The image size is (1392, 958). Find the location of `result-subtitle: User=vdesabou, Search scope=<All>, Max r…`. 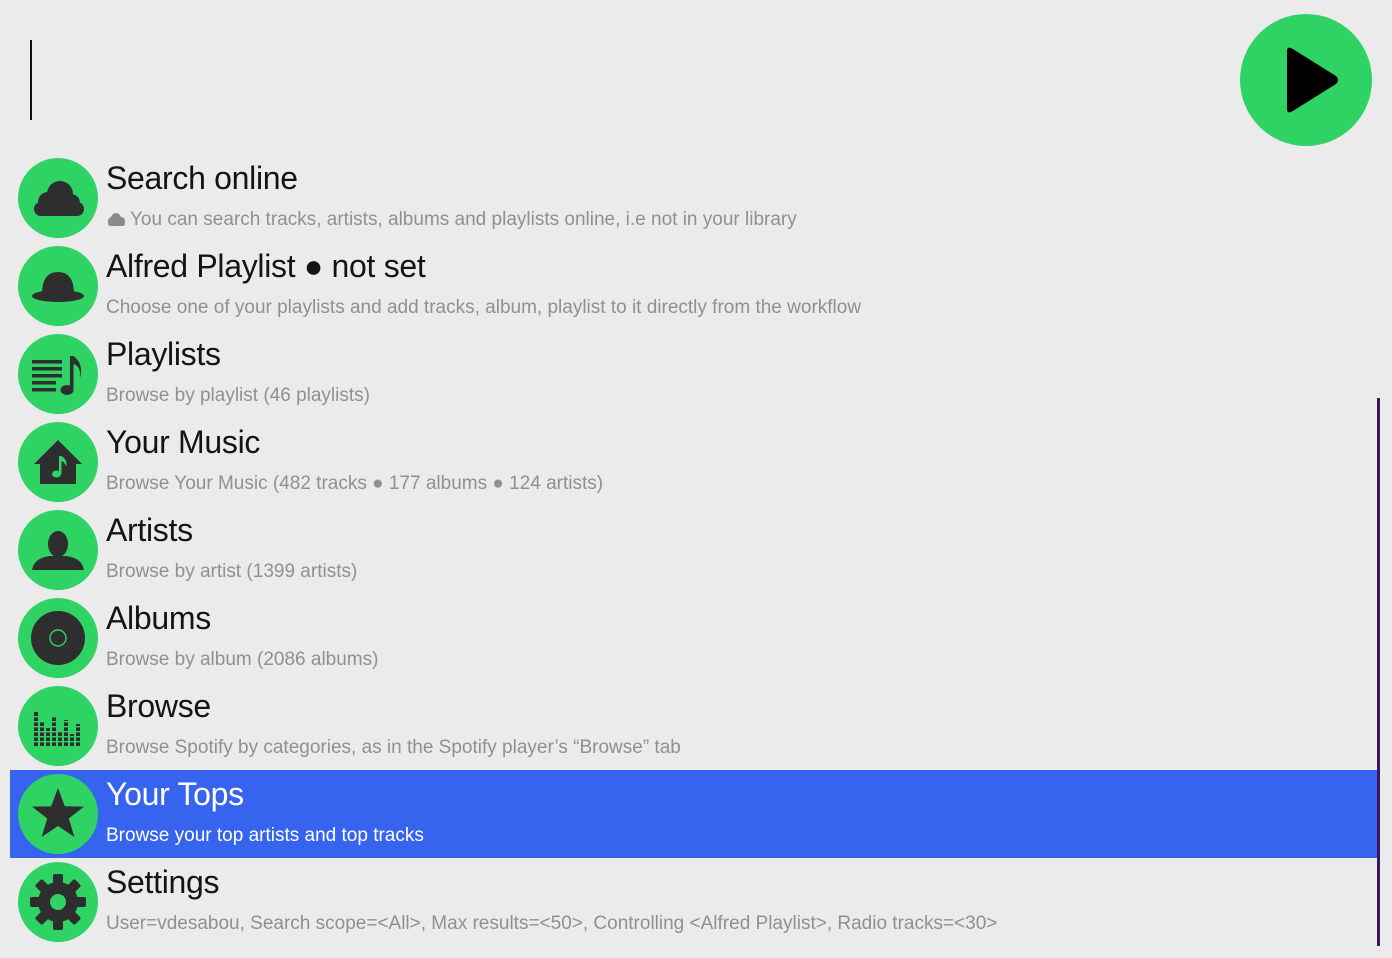

result-subtitle: User=vdesabou, Search scope=<All>, Max r… is located at coordinates (552, 923).